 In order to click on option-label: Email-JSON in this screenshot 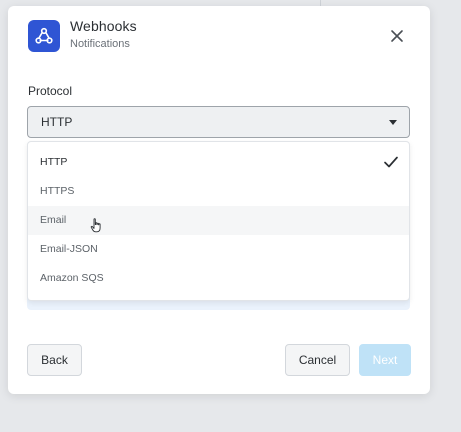, I will do `click(69, 249)`.